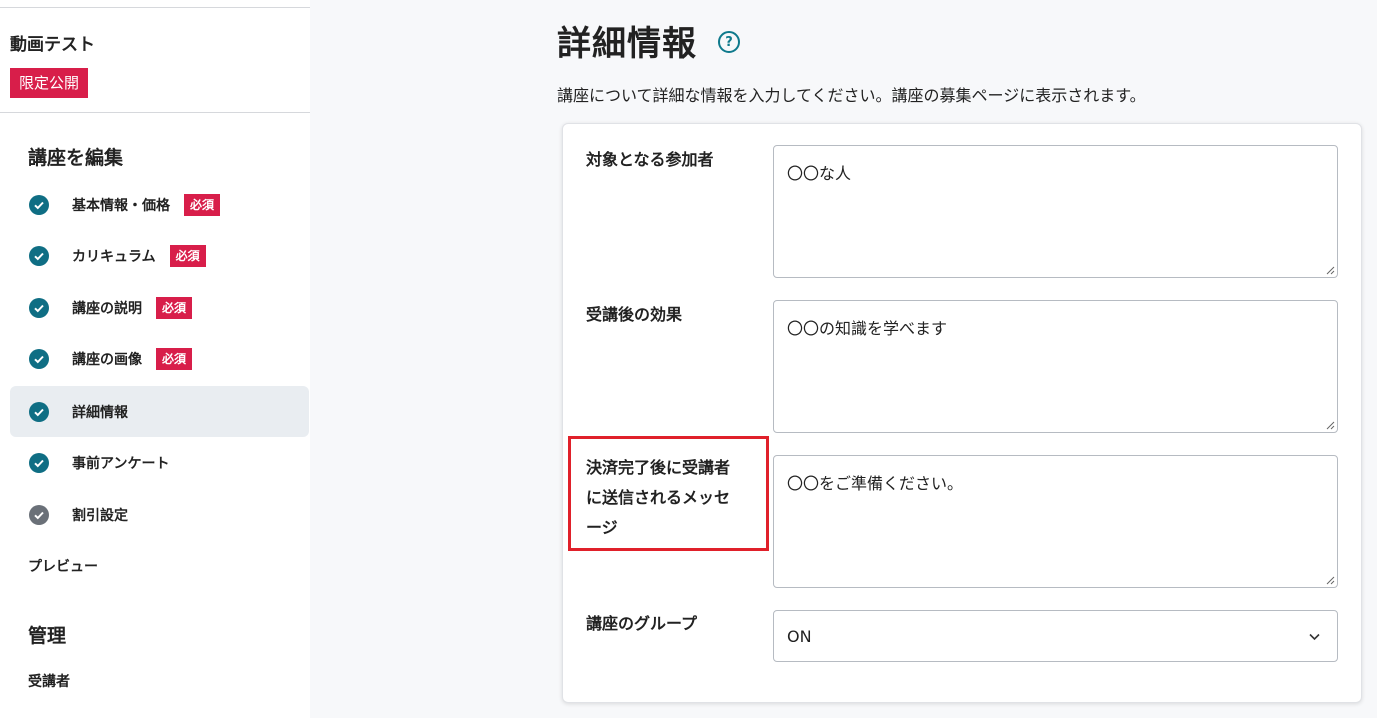 Image resolution: width=1377 pixels, height=718 pixels. What do you see at coordinates (875, 483) in the screenshot?
I see `message-value: 〇〇をご準備ください。` at bounding box center [875, 483].